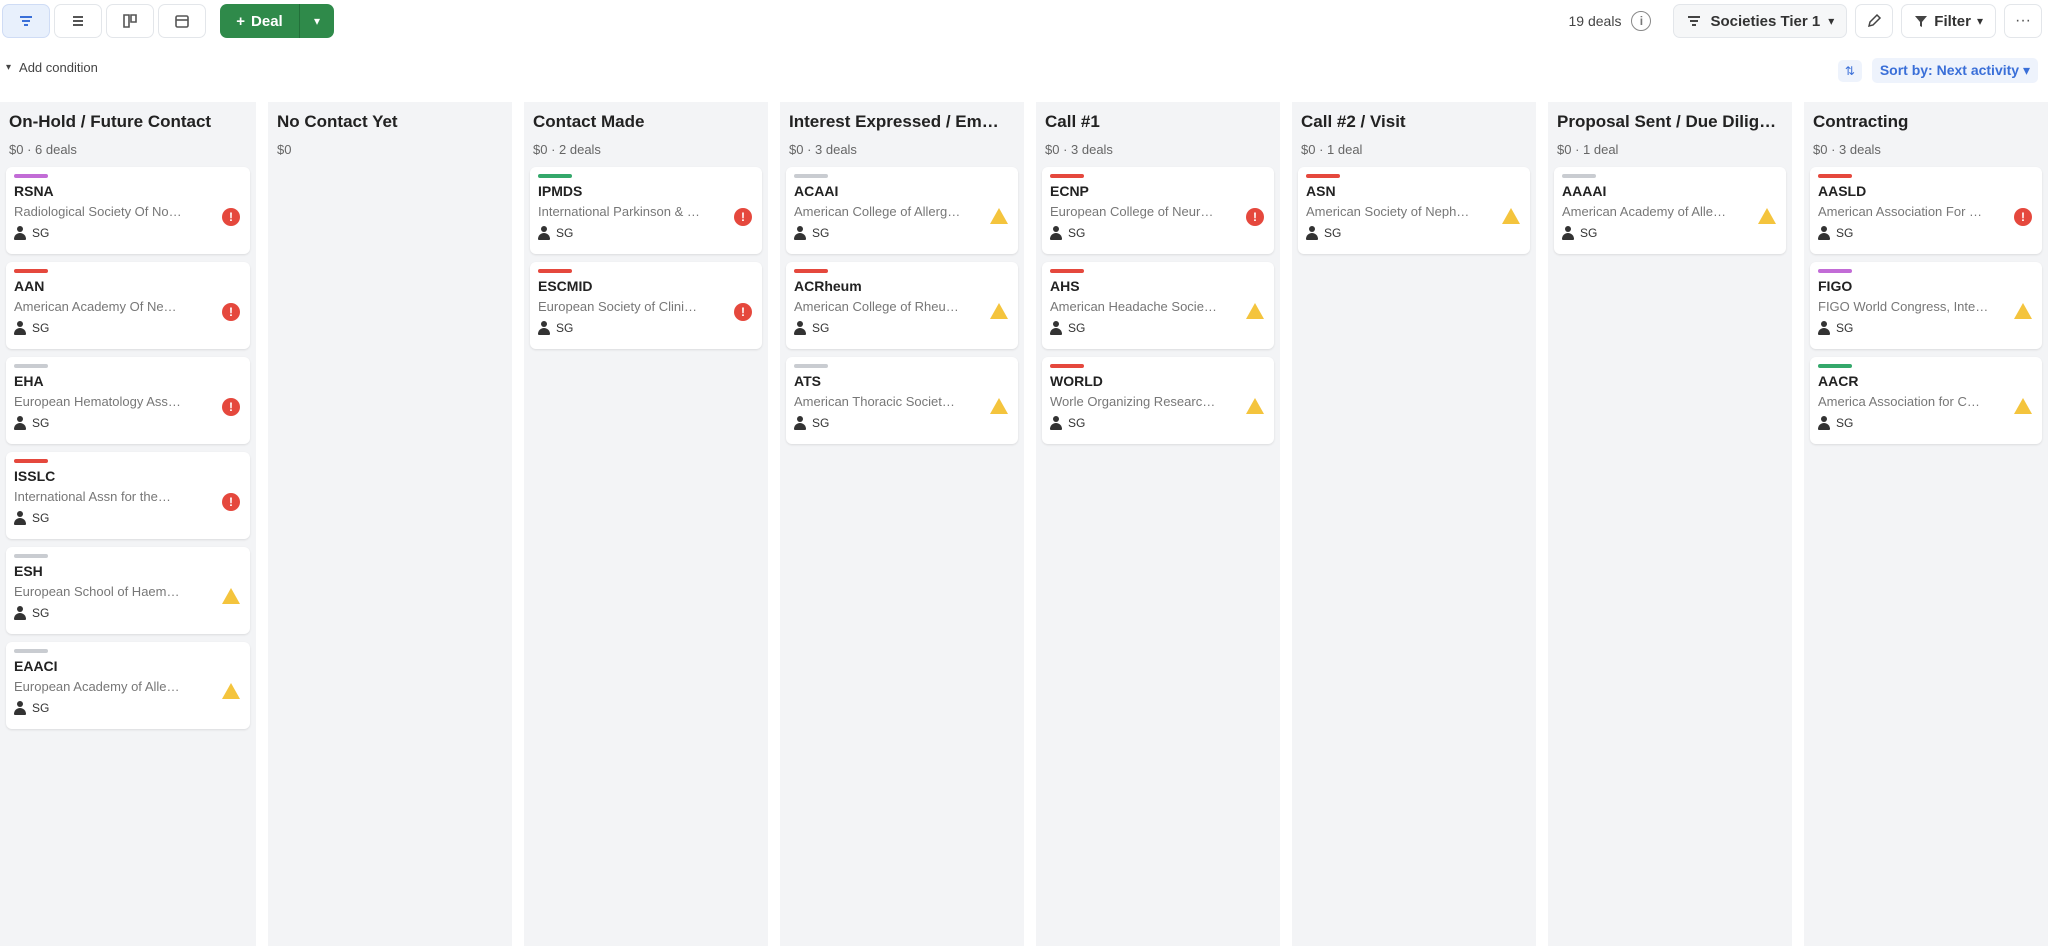 The height and width of the screenshot is (946, 2048). I want to click on deal-card: ESH European School of Haem… SG, so click(128, 590).